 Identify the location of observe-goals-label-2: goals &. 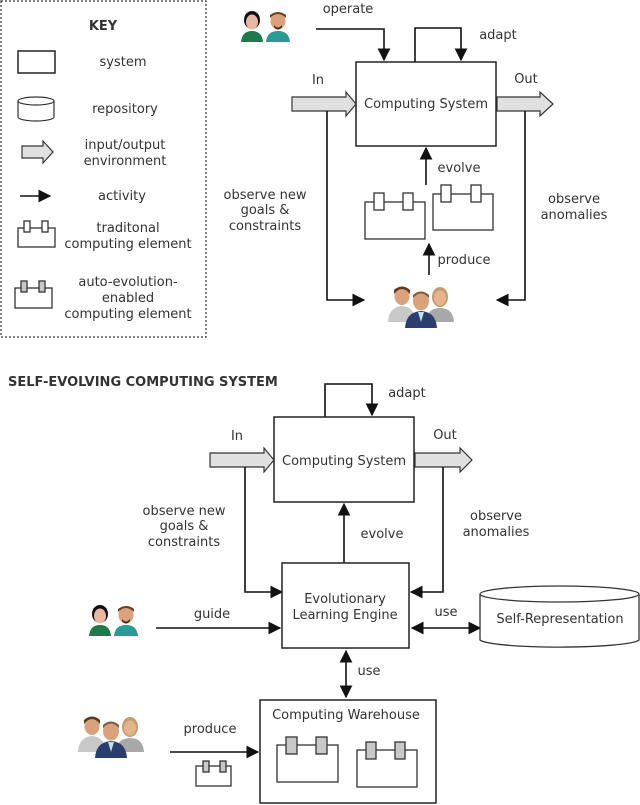
(265, 210).